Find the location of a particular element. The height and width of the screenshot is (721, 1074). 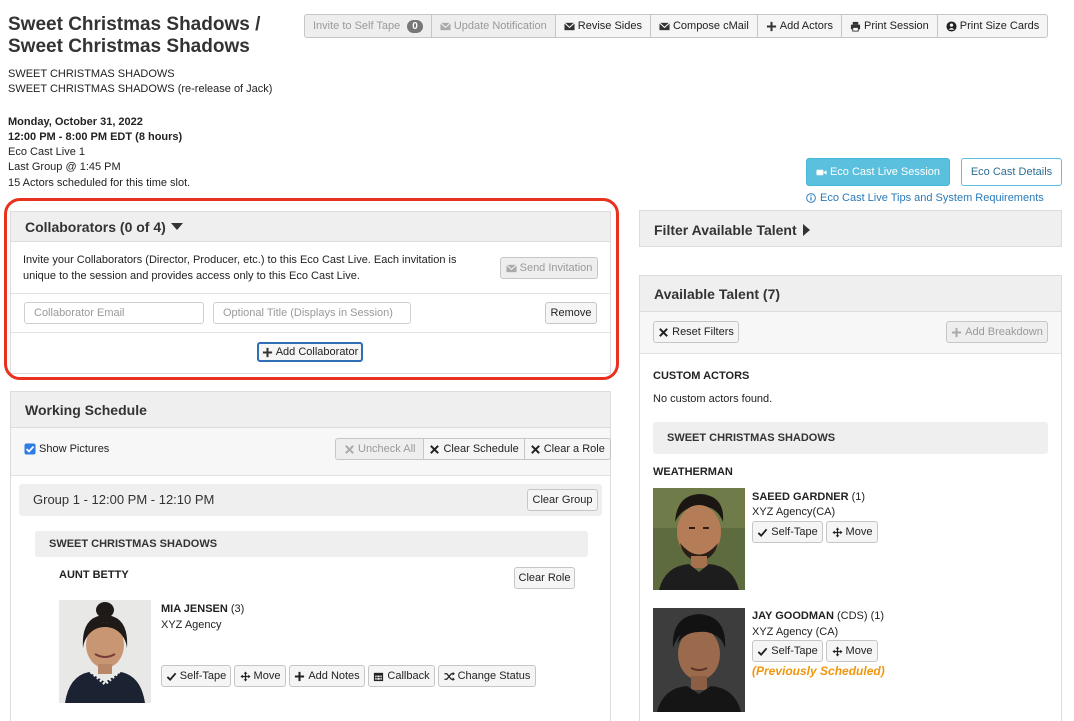

callback-label: Callback is located at coordinates (408, 676).